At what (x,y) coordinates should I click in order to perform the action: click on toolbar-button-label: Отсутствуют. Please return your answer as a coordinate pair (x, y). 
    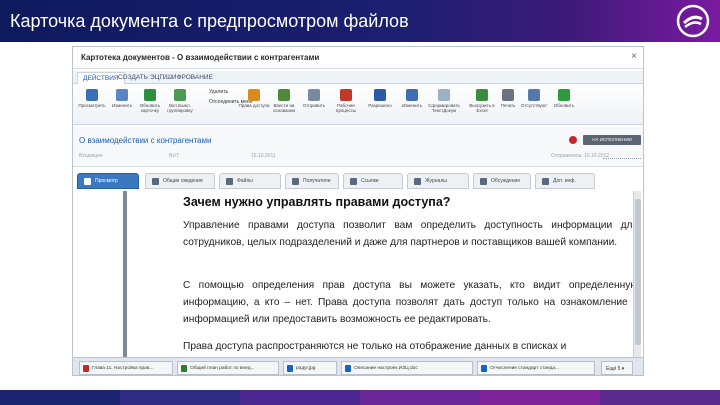
    Looking at the image, I should click on (534, 105).